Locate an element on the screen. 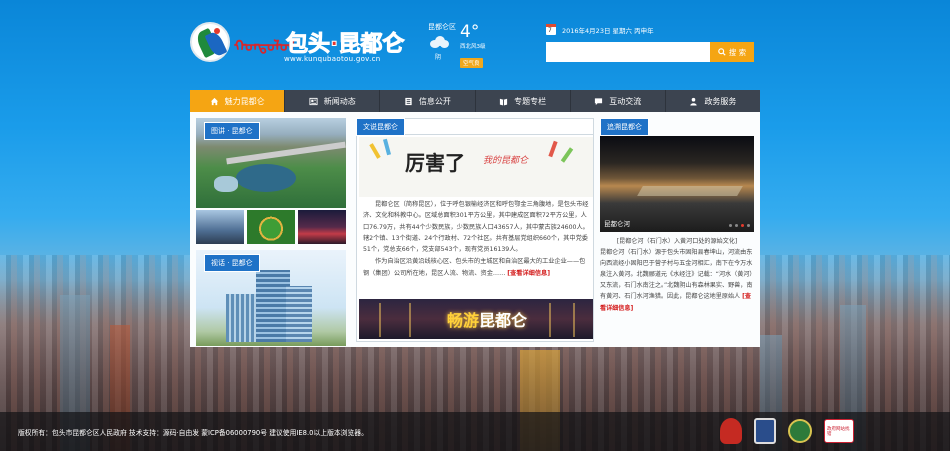 This screenshot has width=950, height=451. chat-icon is located at coordinates (599, 101).